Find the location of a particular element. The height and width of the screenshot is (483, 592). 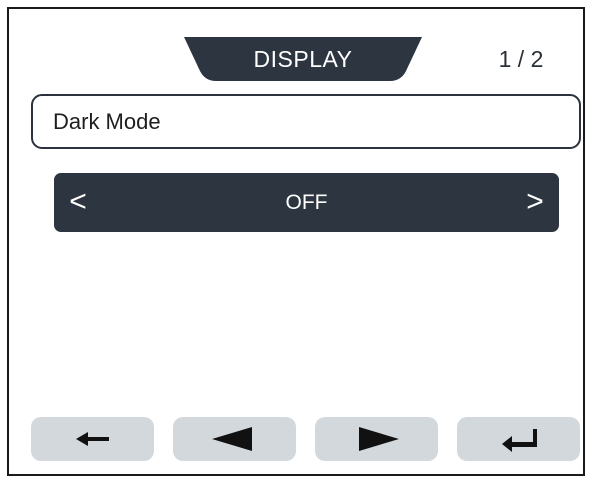

current-value: OFF is located at coordinates (306, 202).